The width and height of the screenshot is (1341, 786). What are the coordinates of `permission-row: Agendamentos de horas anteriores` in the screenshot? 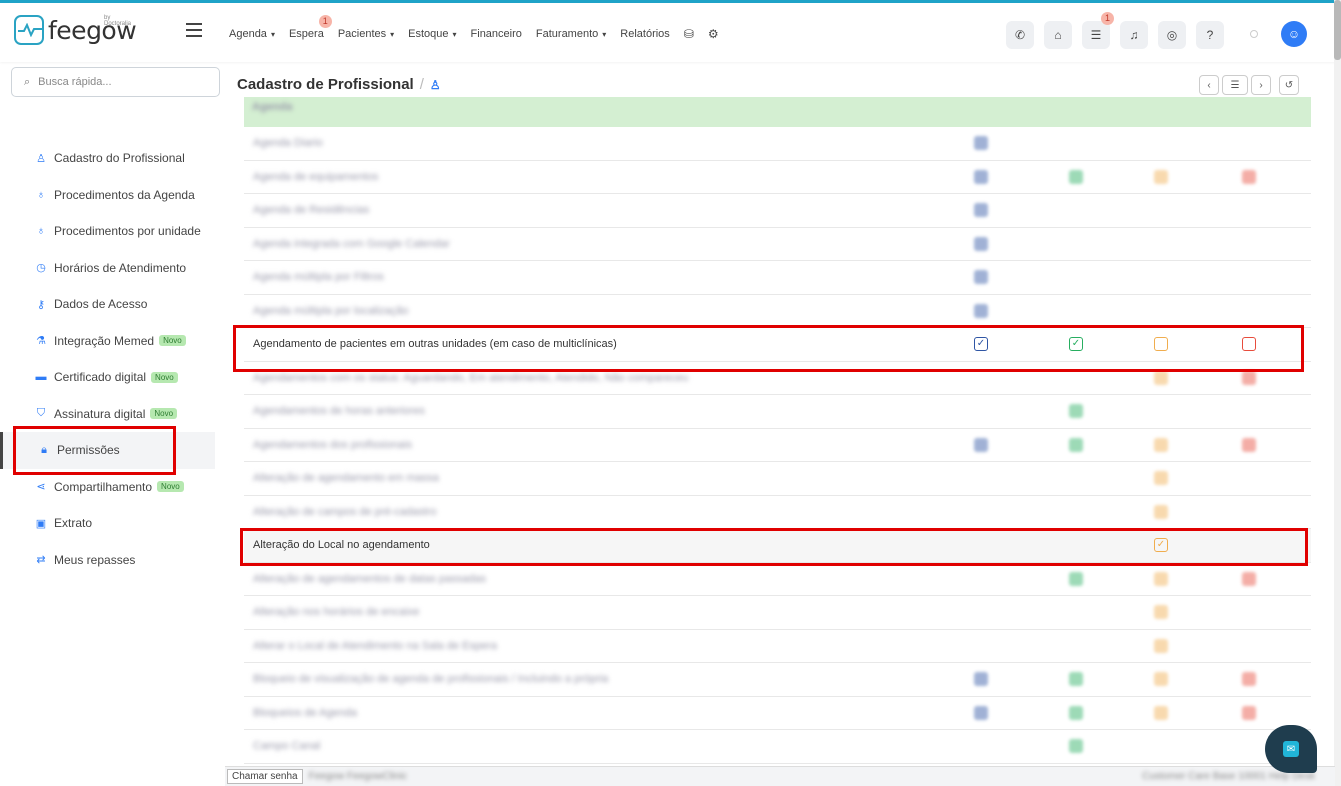 It's located at (777, 412).